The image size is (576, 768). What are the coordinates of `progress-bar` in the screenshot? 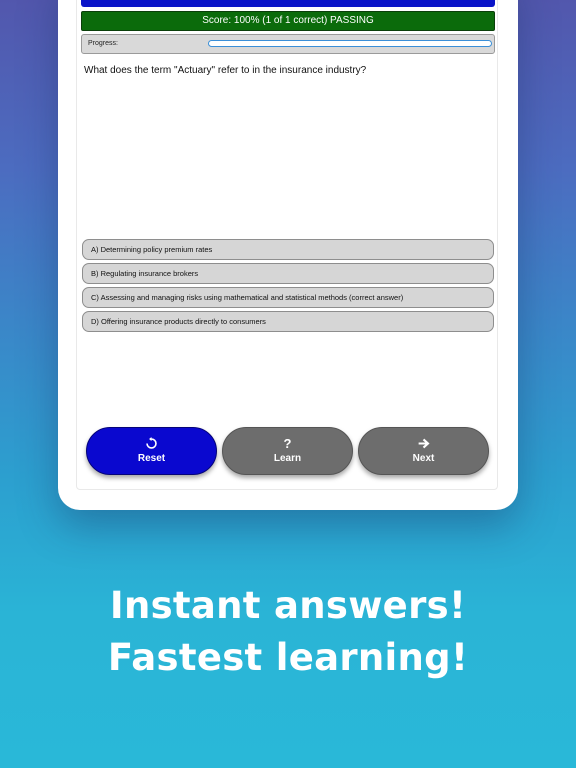 It's located at (350, 43).